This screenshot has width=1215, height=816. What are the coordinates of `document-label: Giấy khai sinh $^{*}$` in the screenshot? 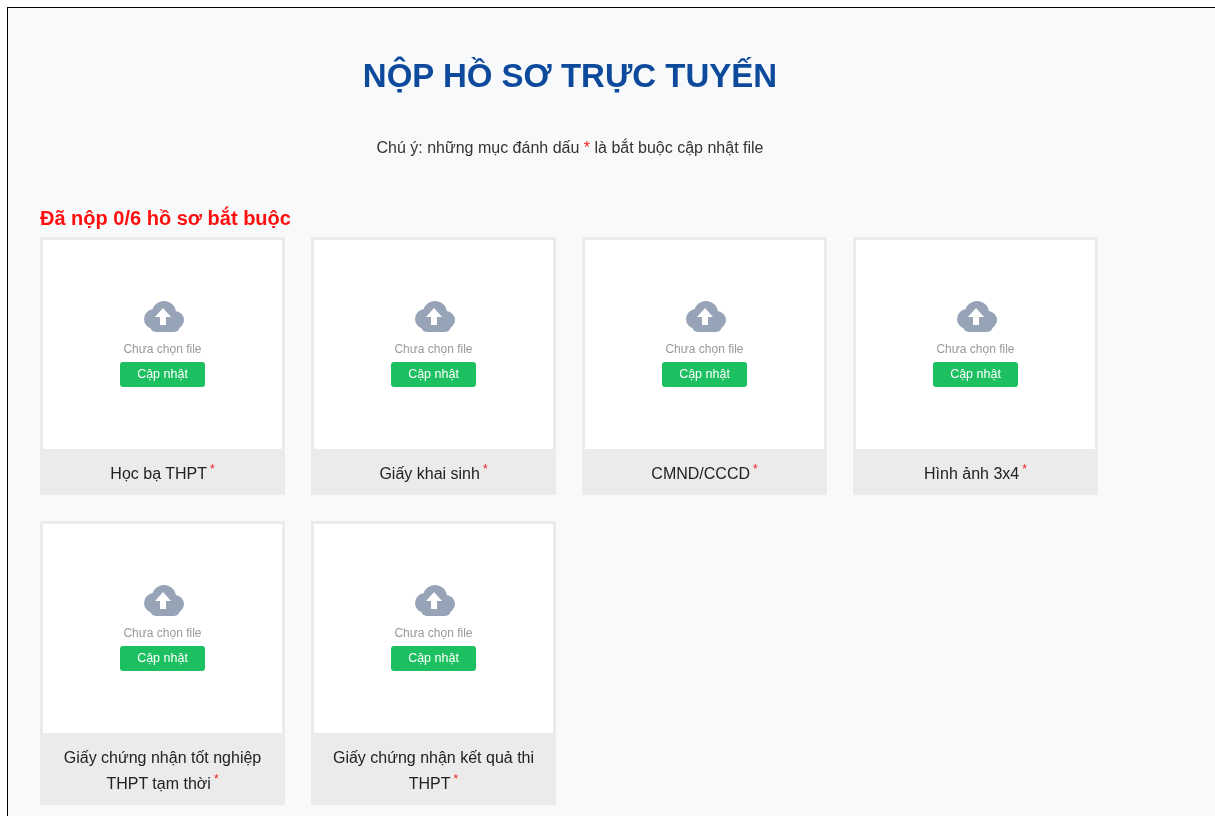 It's located at (433, 472).